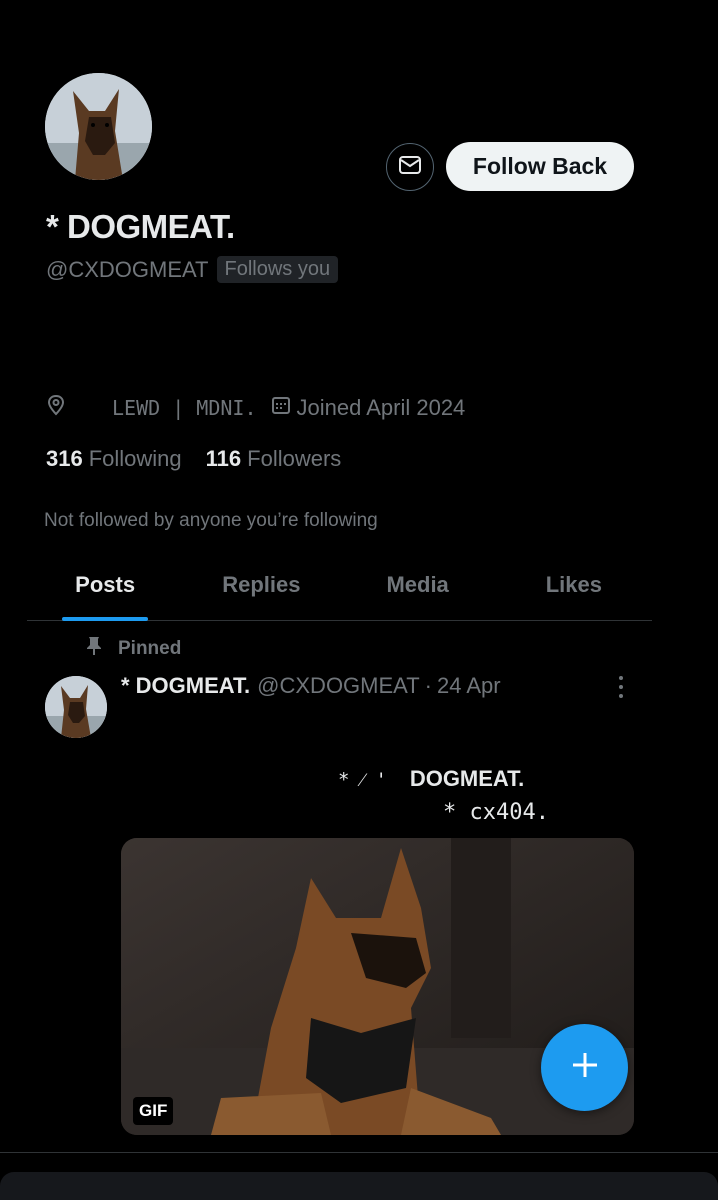 This screenshot has width=718, height=1200. I want to click on post-author-name: * DOGMEAT., so click(185, 686).